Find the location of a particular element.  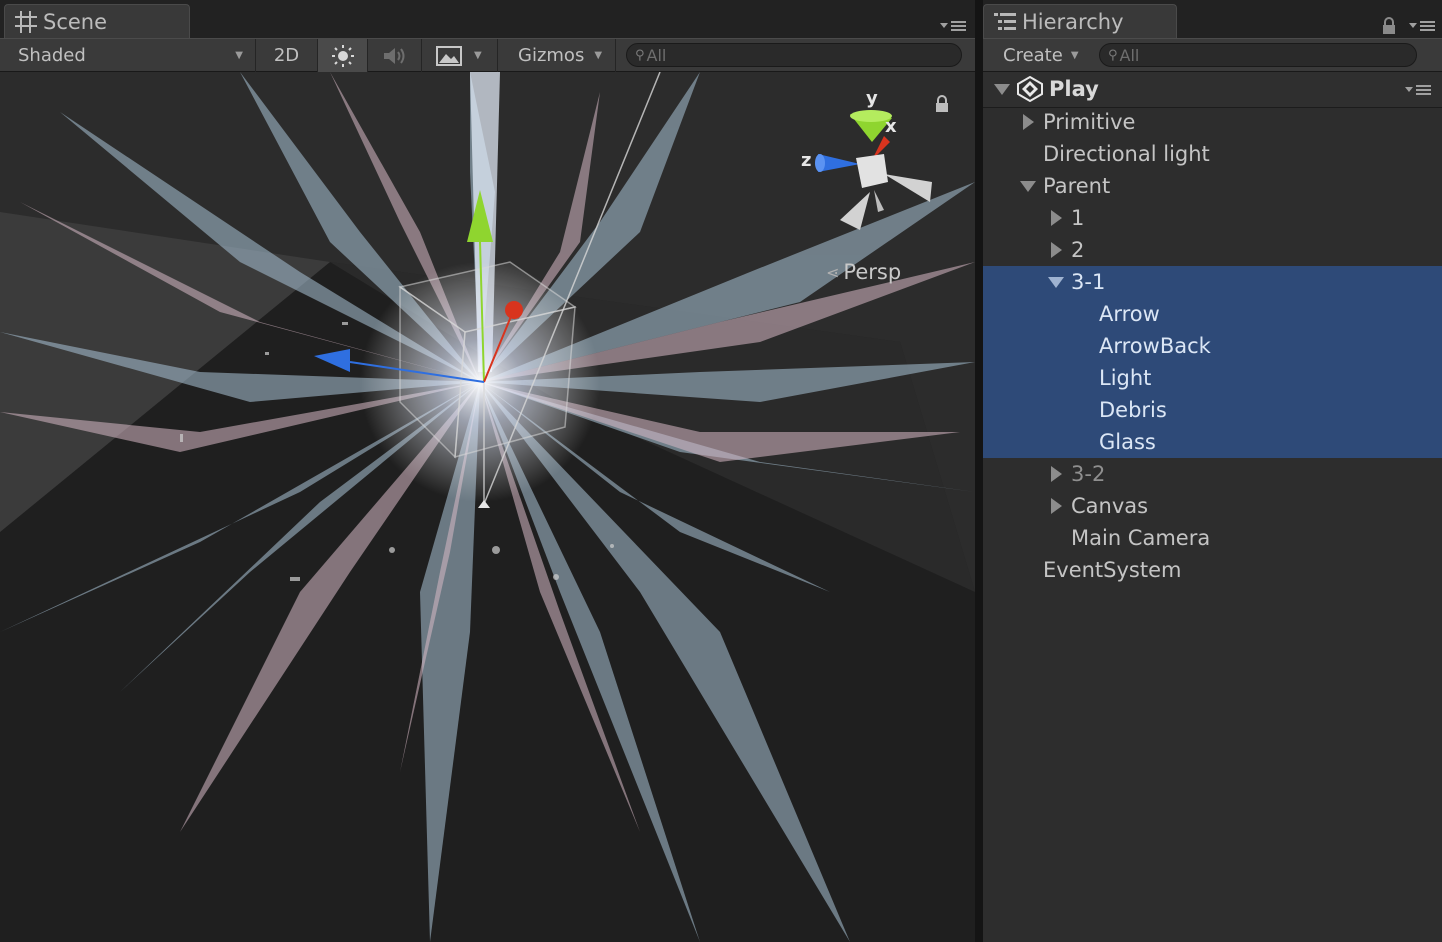

hierarchy-item-label: Arrow is located at coordinates (1129, 314).